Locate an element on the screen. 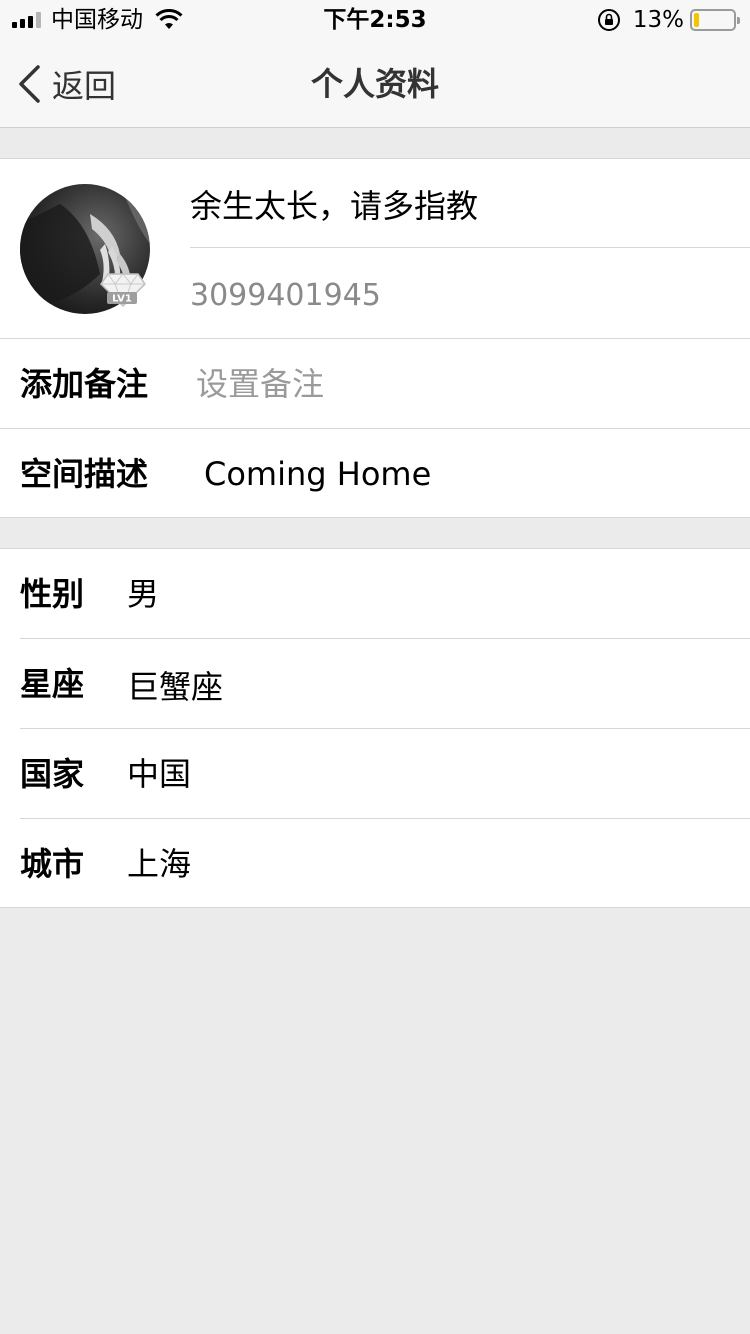 The width and height of the screenshot is (750, 1334). city-label: 城市 is located at coordinates (52, 864).